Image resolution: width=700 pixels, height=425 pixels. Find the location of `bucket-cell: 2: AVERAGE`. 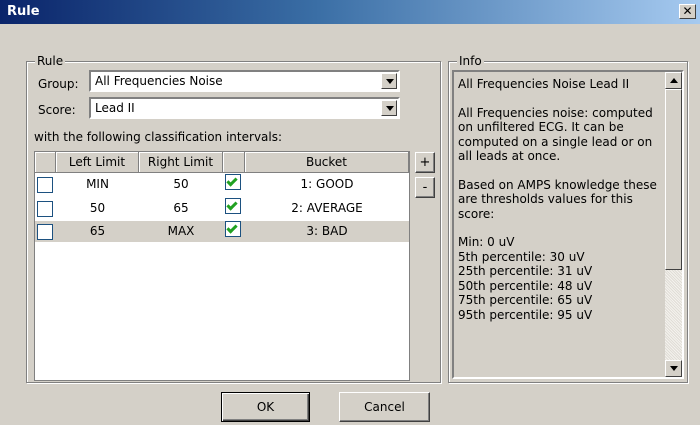

bucket-cell: 2: AVERAGE is located at coordinates (327, 208).